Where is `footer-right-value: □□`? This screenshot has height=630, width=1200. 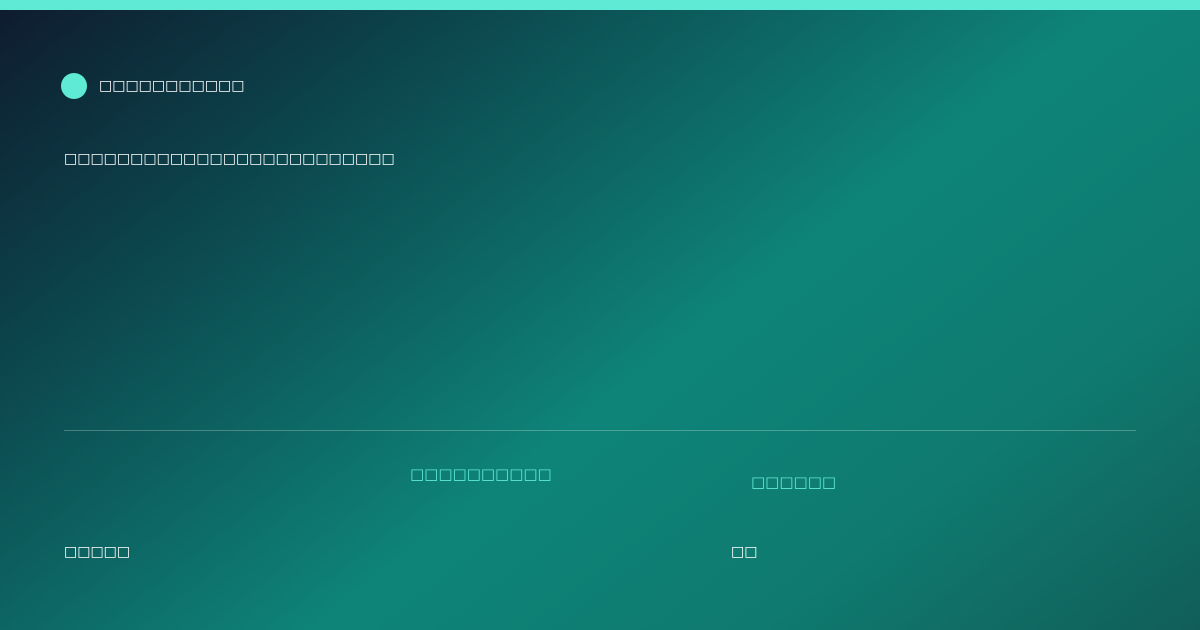
footer-right-value: □□ is located at coordinates (744, 552).